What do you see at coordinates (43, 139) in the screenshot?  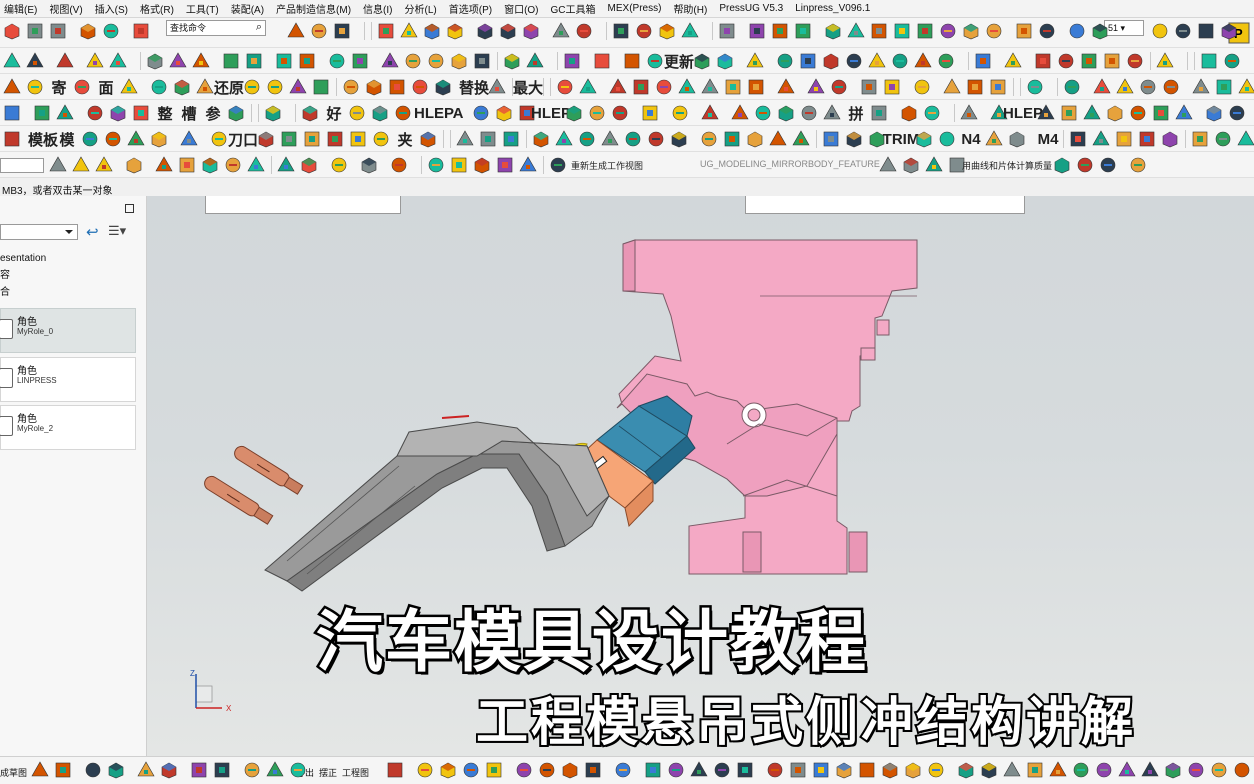 I see `toolbar-text-button: 模板` at bounding box center [43, 139].